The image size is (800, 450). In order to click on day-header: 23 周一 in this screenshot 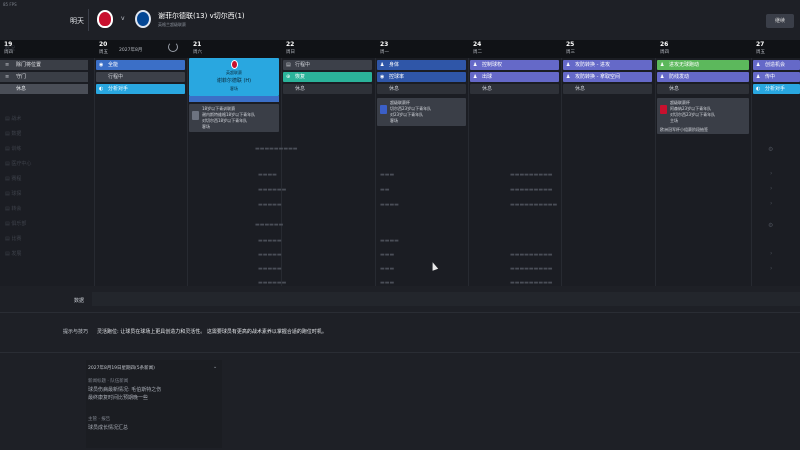, I will do `click(417, 49)`.